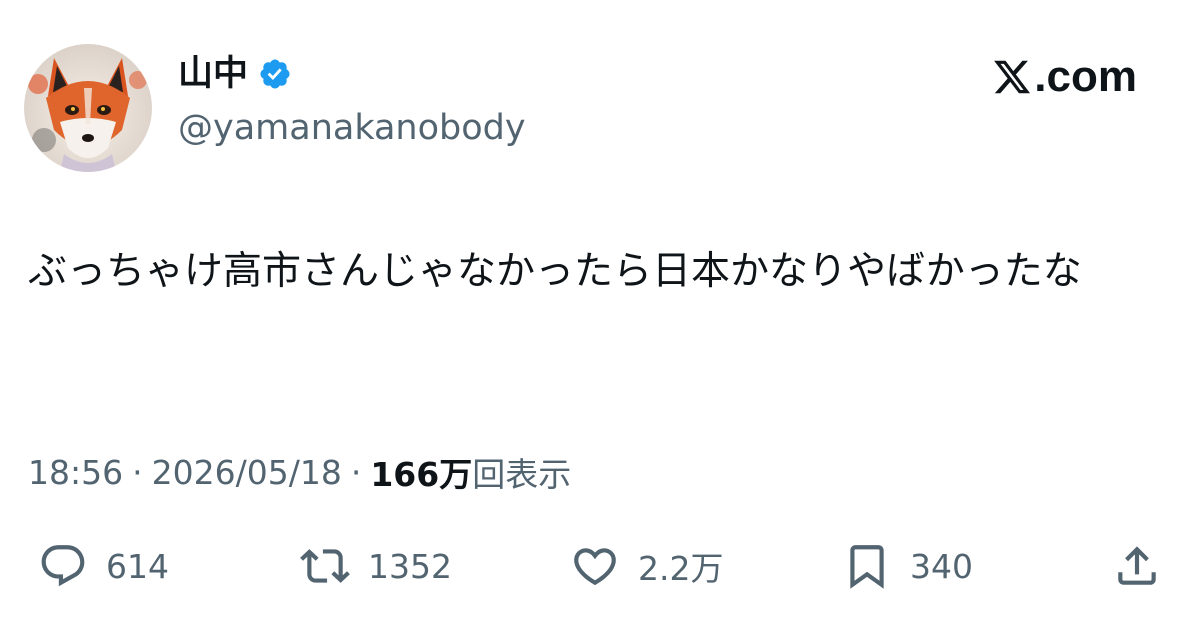 Image resolution: width=1199 pixels, height=625 pixels. What do you see at coordinates (595, 567) in the screenshot?
I see `heart-icon` at bounding box center [595, 567].